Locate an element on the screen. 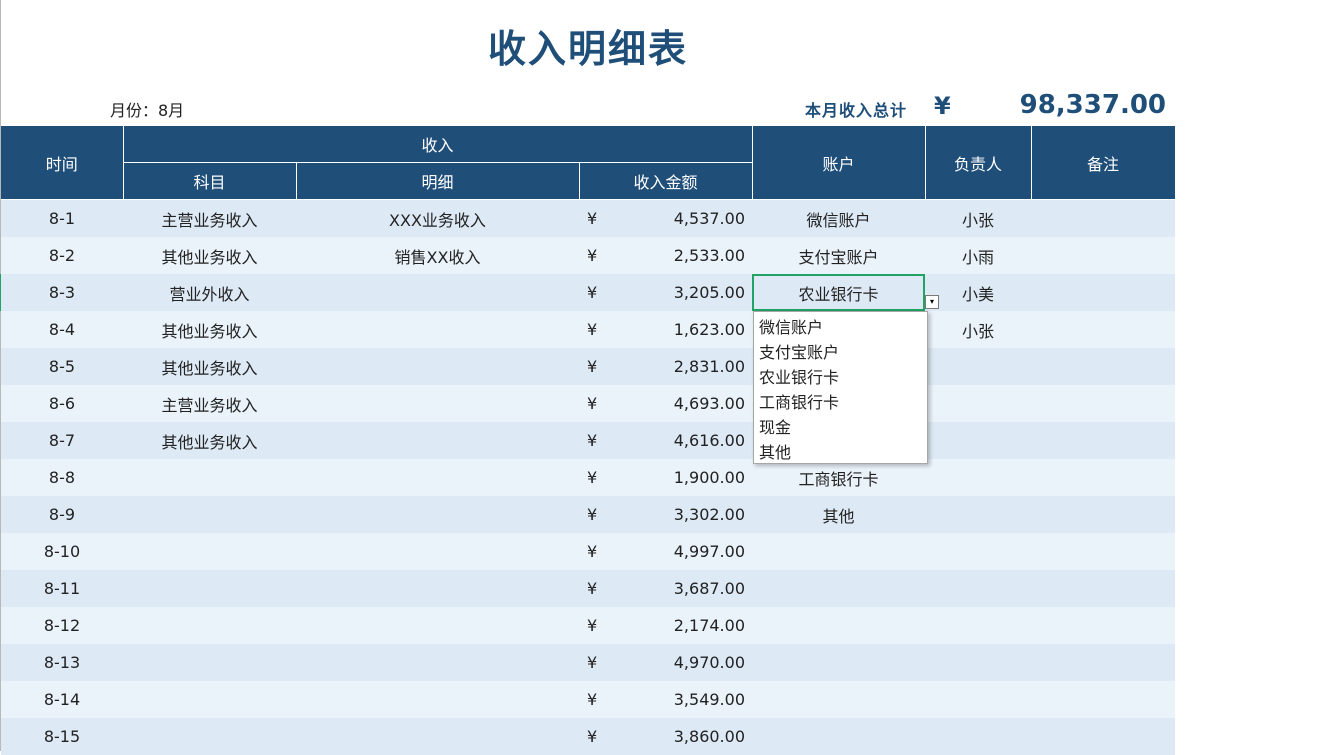  account-cell: 微信账户 is located at coordinates (838, 219).